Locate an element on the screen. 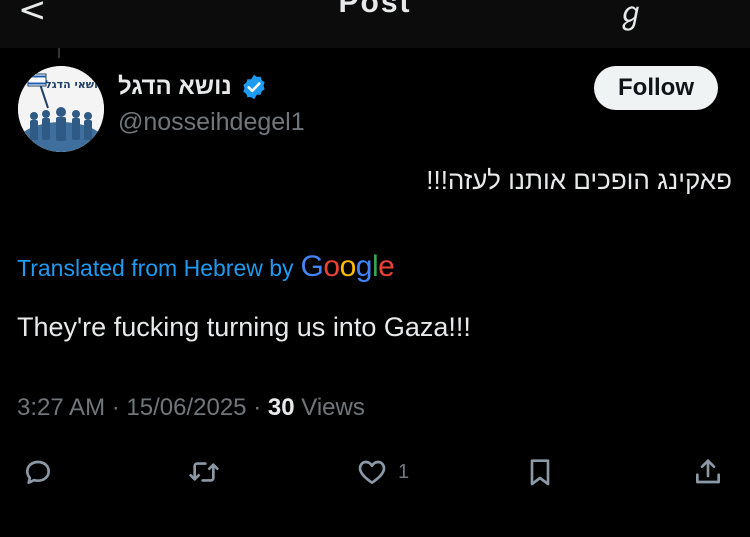  post-translation: They're fucking turning us into Gaza!!! is located at coordinates (244, 327).